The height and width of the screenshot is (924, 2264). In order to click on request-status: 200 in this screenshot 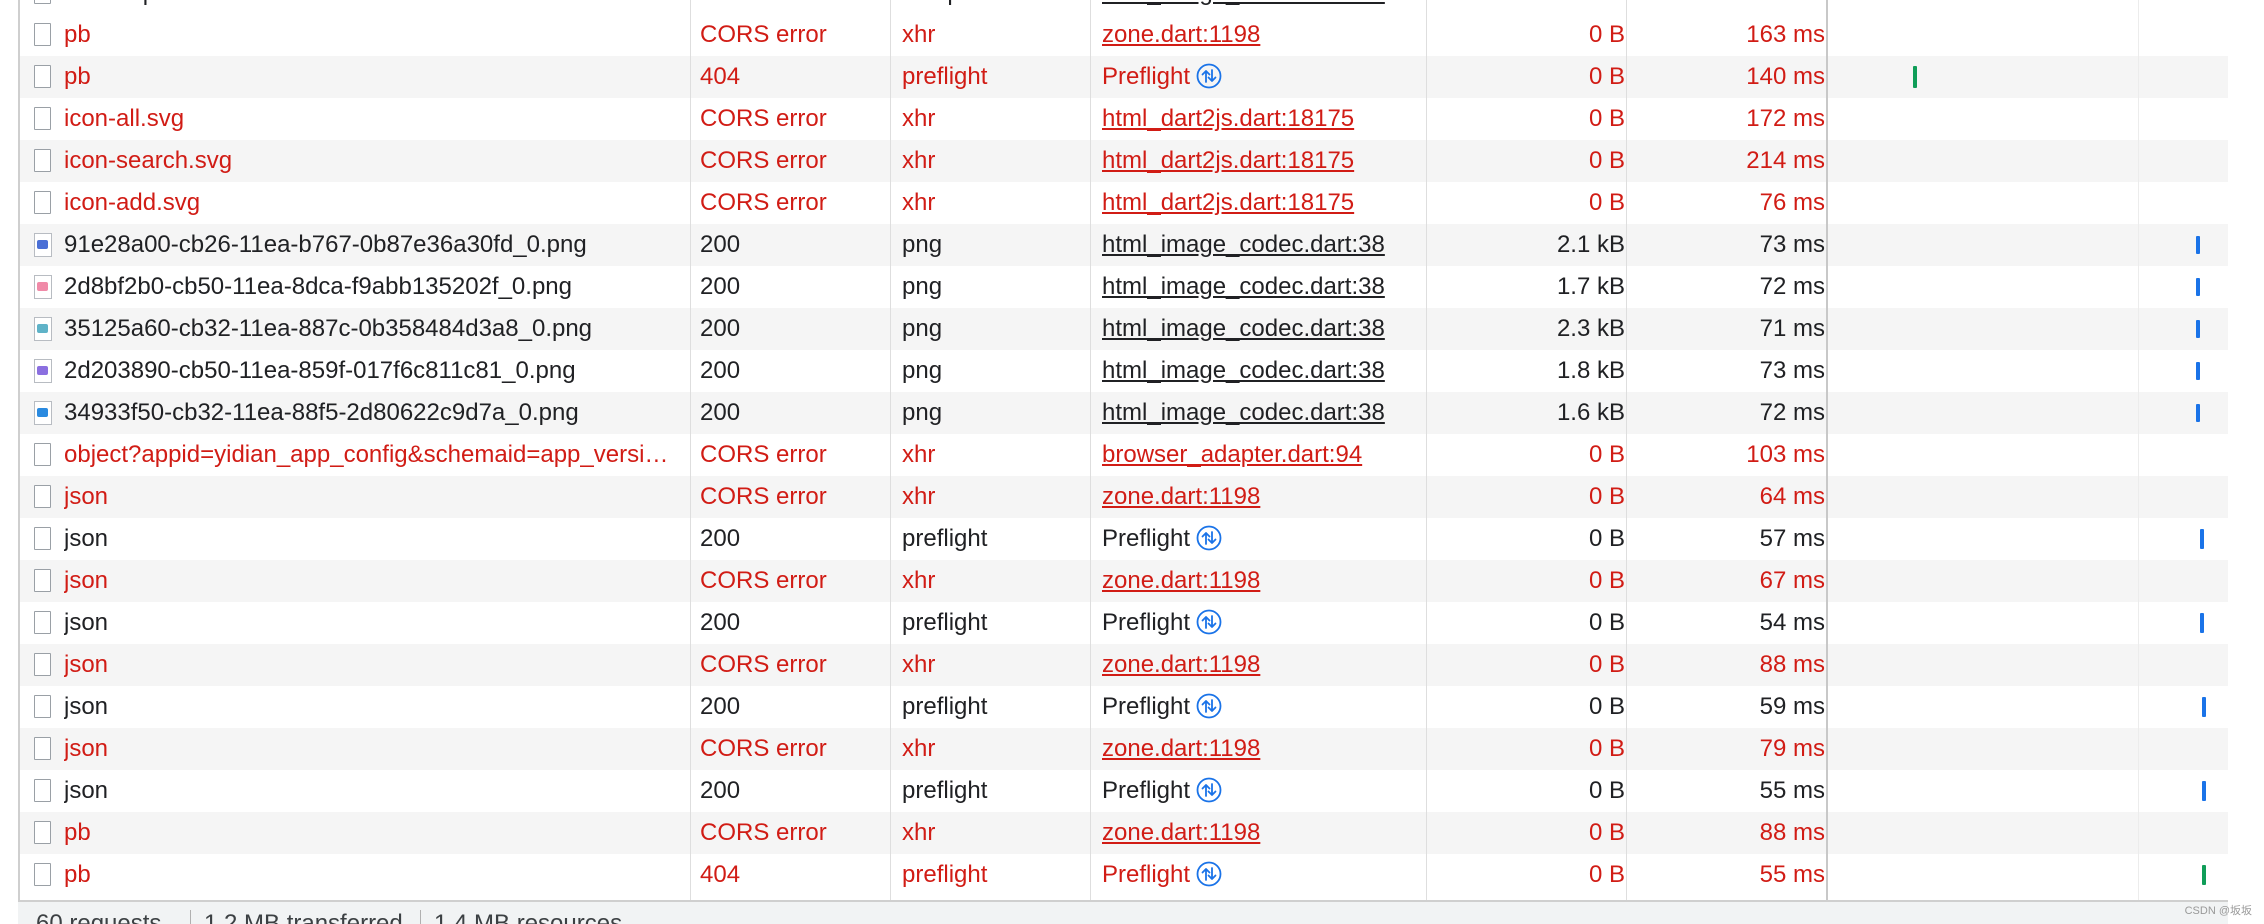, I will do `click(720, 412)`.